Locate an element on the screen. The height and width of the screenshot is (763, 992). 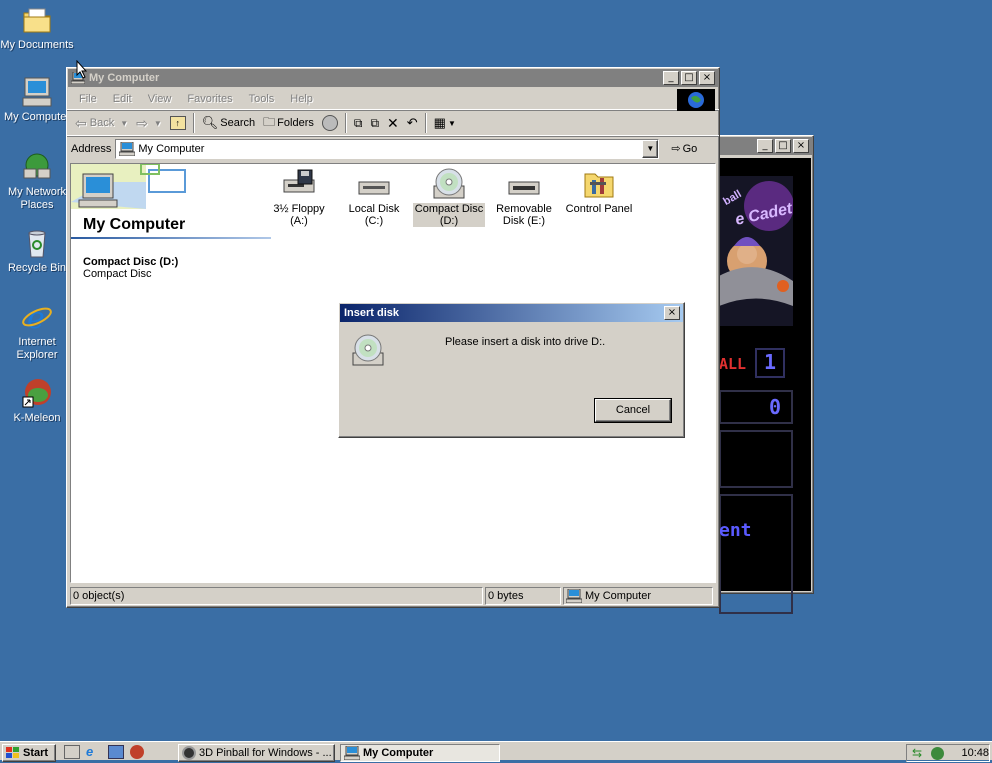
item-removable-disk-e: Removable Disk (E:) is located at coordinates (524, 197).